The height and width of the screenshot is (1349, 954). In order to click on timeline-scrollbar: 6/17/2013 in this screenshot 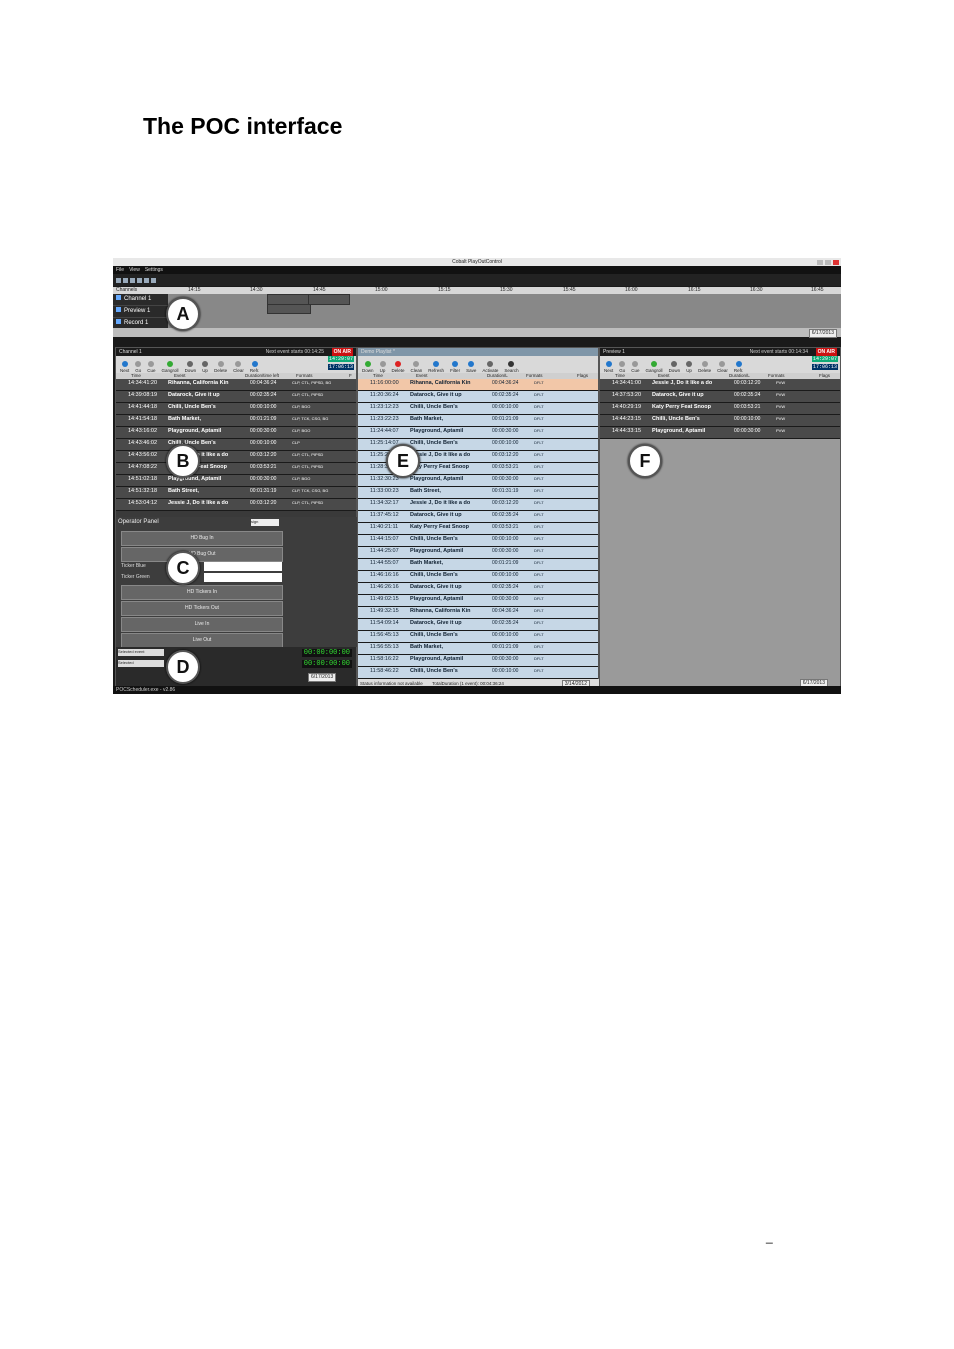, I will do `click(477, 333)`.